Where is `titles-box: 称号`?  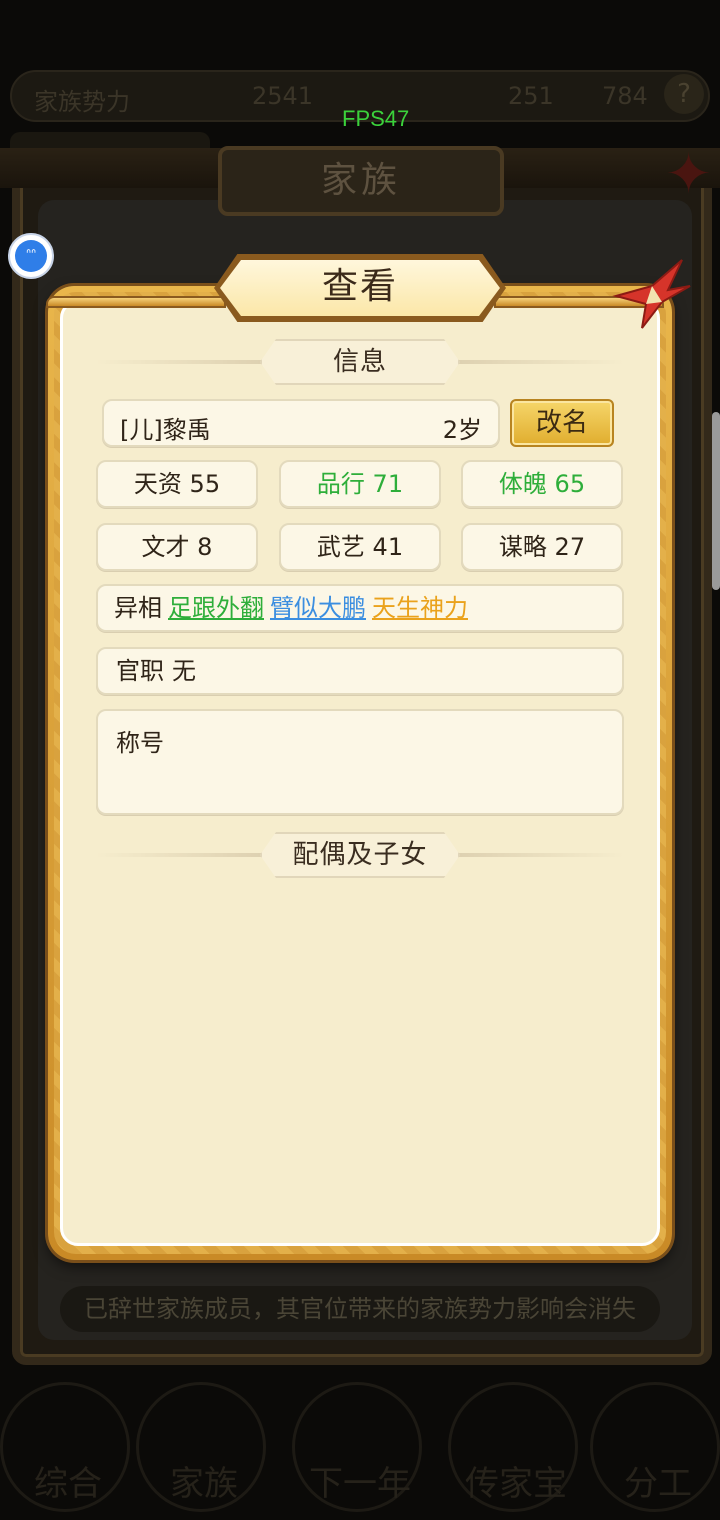
titles-box: 称号 is located at coordinates (360, 762).